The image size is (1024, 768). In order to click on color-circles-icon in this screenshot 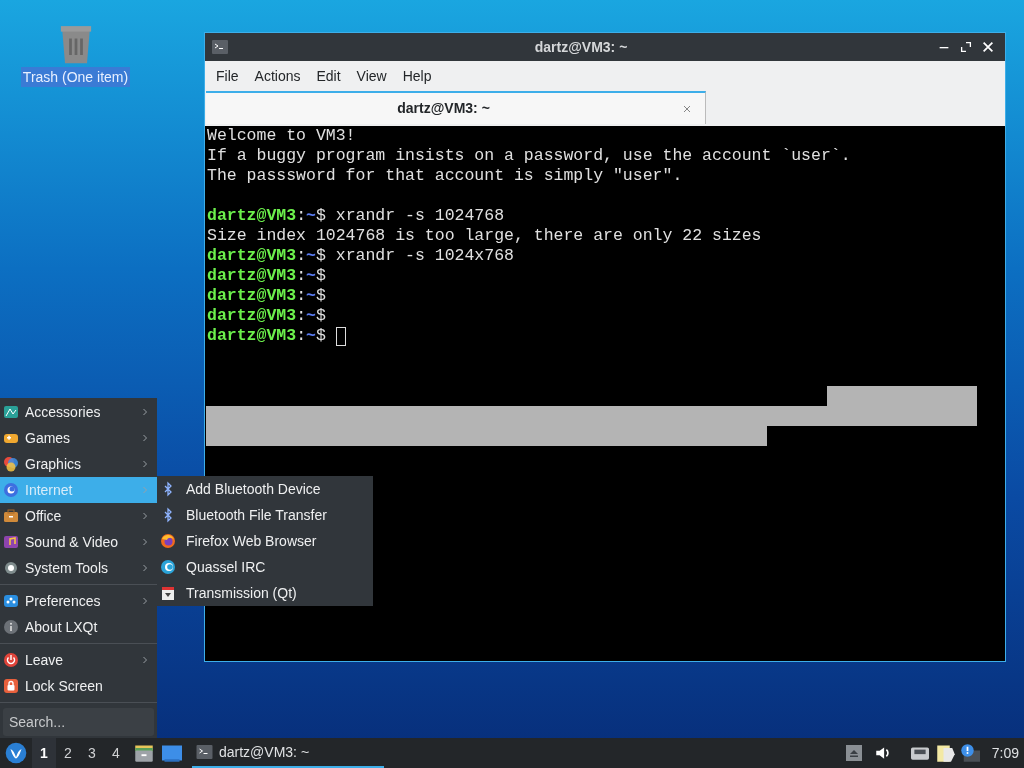, I will do `click(11, 464)`.